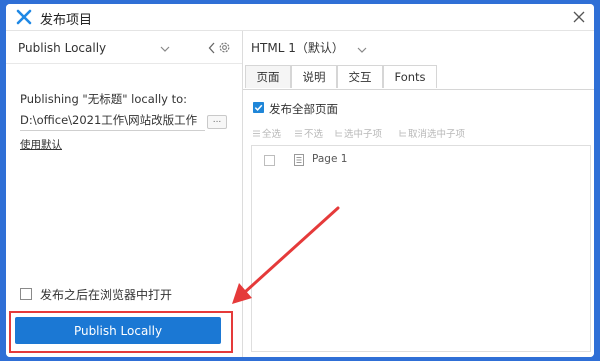 The width and height of the screenshot is (600, 361). I want to click on deselect-label: 不选, so click(314, 134).